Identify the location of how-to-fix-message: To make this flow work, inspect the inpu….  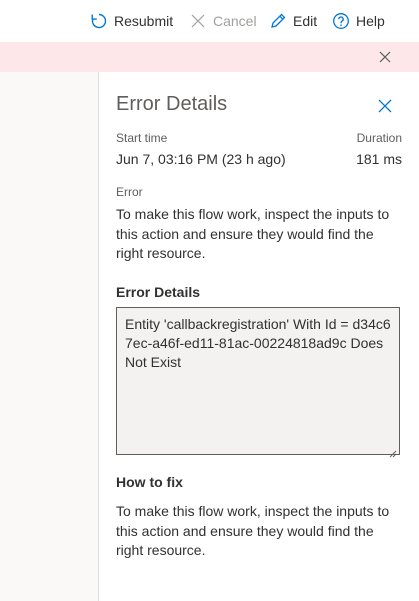
(253, 530).